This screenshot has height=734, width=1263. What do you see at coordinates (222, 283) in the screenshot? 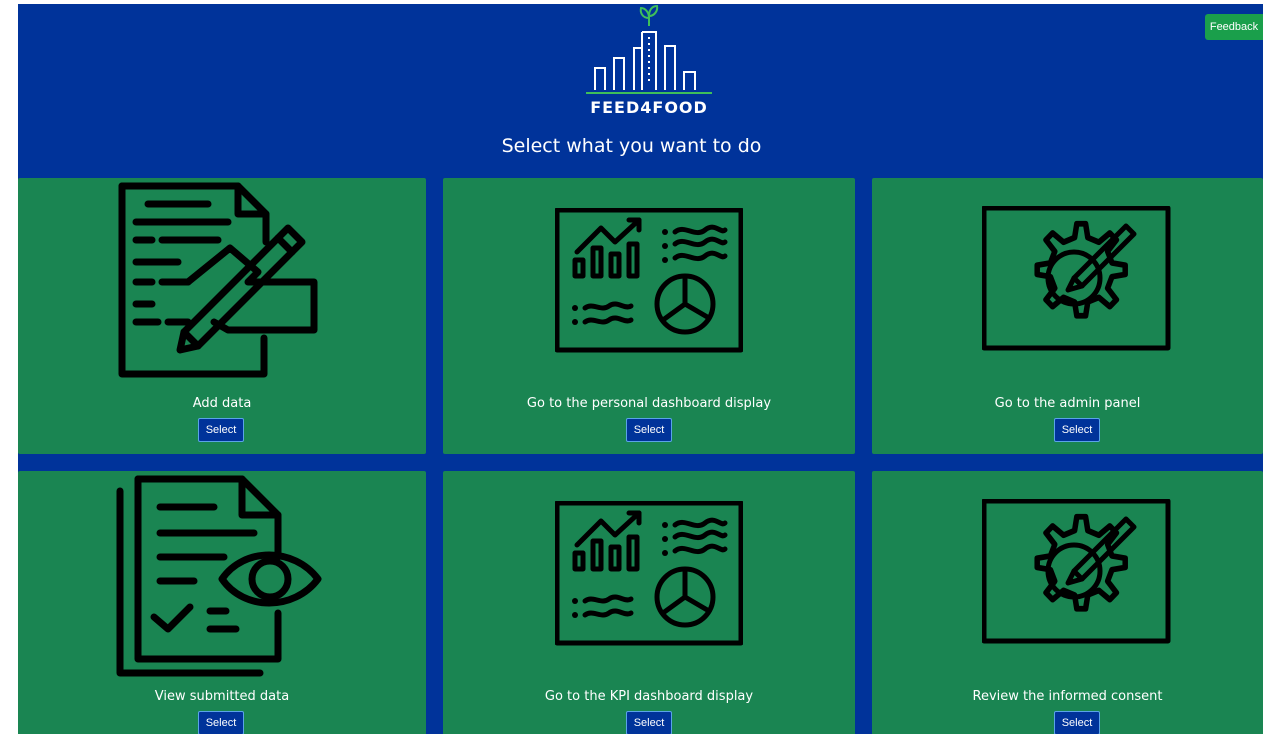
I see `document-pen-icon` at bounding box center [222, 283].